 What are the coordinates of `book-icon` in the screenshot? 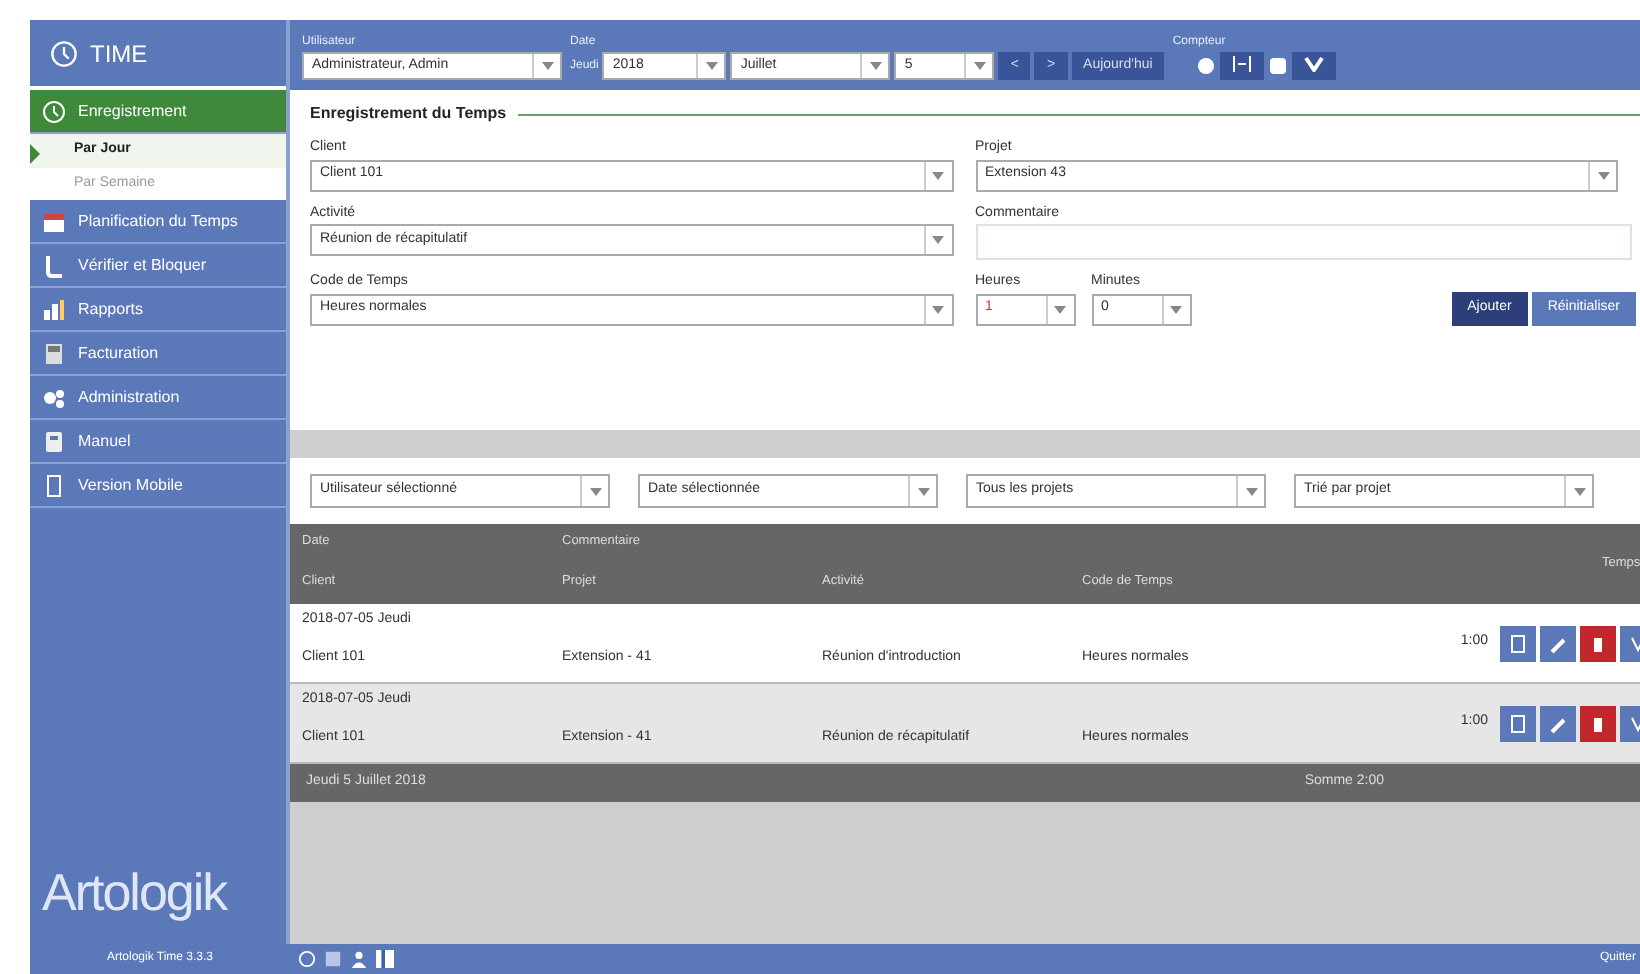 It's located at (54, 441).